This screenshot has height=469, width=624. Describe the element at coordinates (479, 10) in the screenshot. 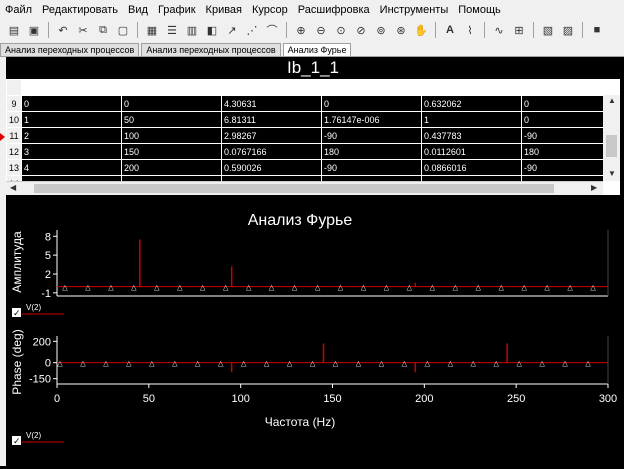

I see `menu-item-8: Помощь` at that location.